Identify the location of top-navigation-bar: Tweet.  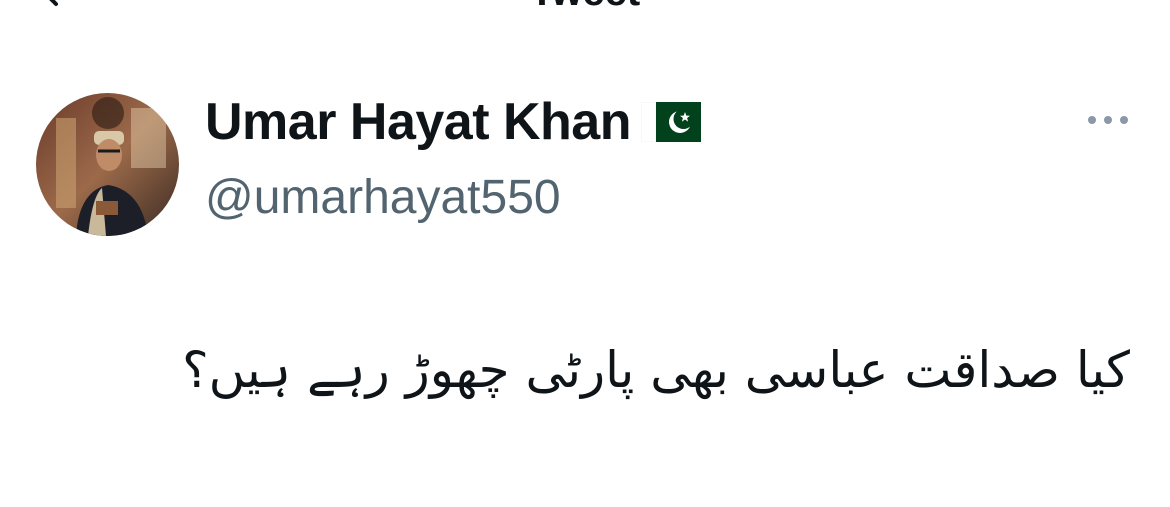
(585, 7).